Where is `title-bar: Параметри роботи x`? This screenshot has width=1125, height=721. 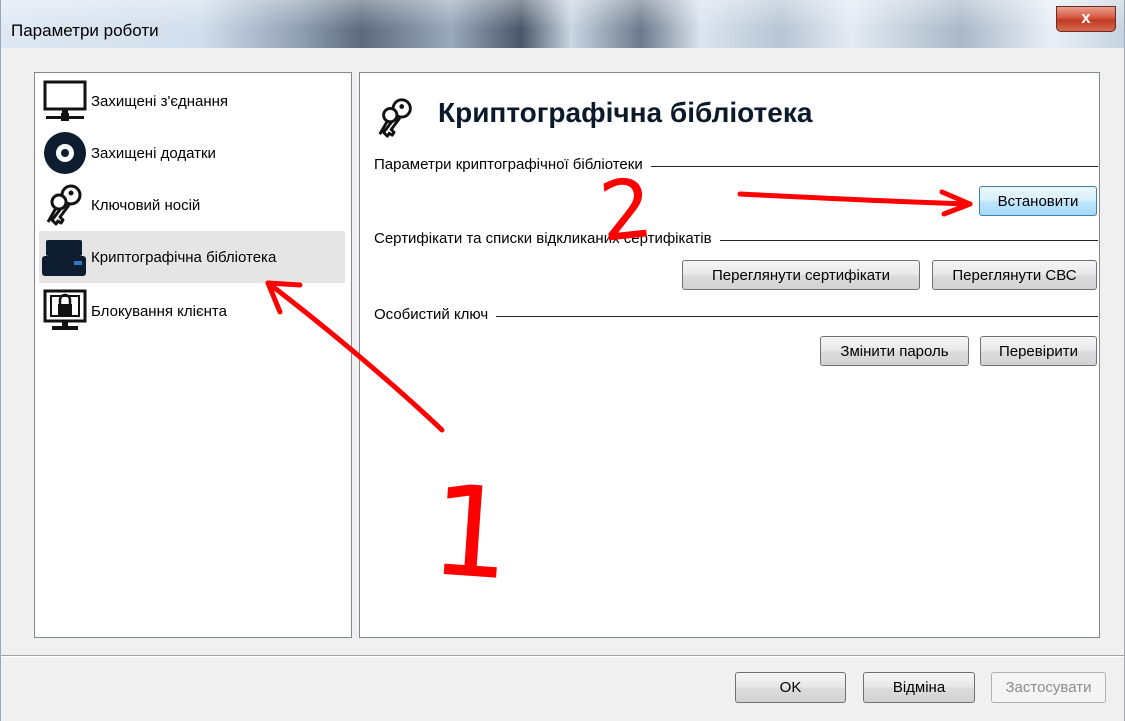 title-bar: Параметри роботи x is located at coordinates (562, 24).